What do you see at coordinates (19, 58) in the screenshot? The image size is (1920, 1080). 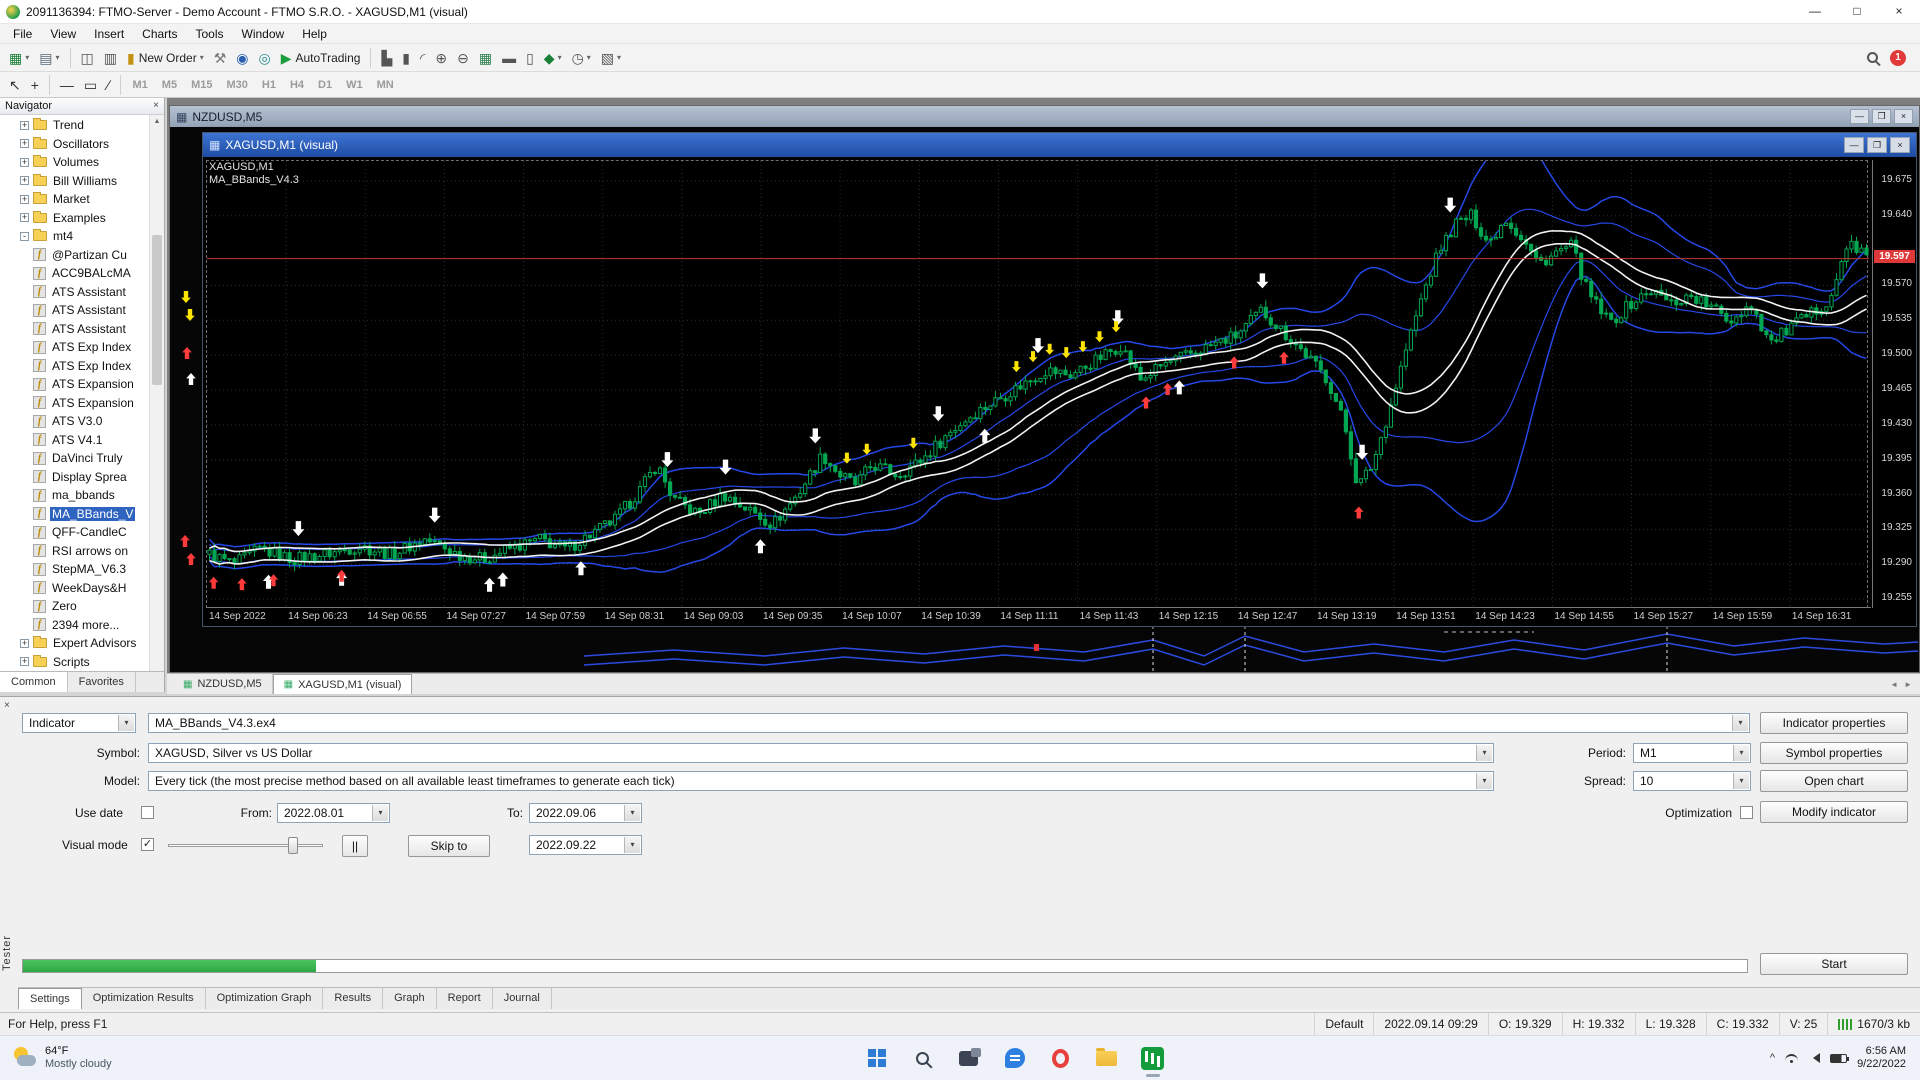 I see `new-chart-button: ▦ ▾` at bounding box center [19, 58].